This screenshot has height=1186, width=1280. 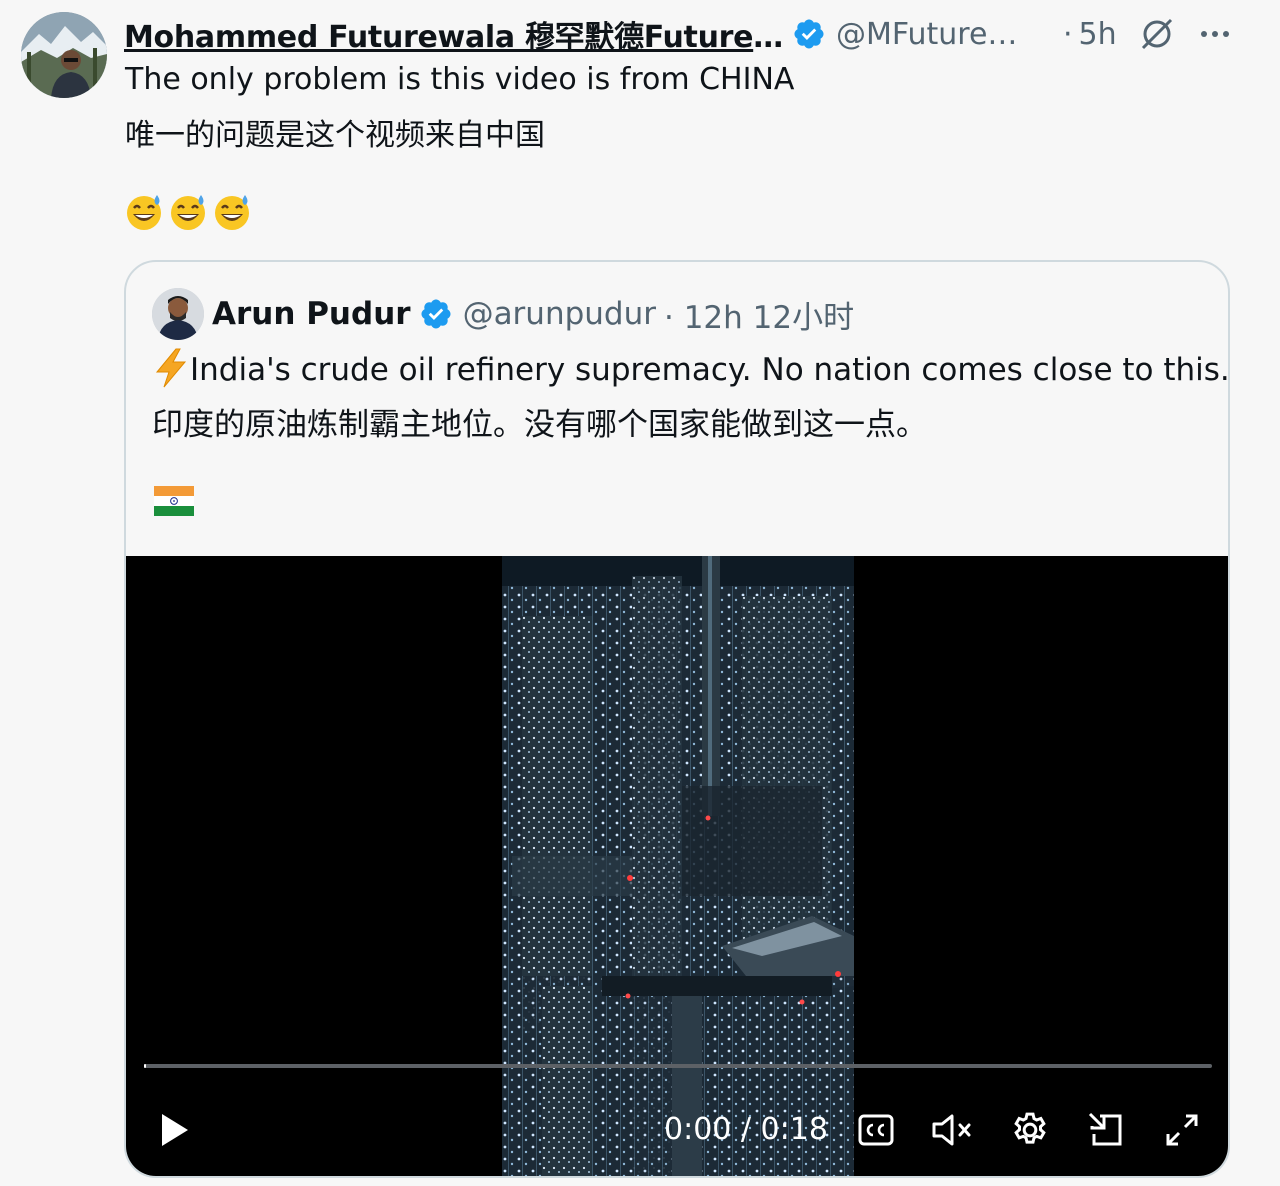 What do you see at coordinates (876, 1130) in the screenshot?
I see `captions-icon` at bounding box center [876, 1130].